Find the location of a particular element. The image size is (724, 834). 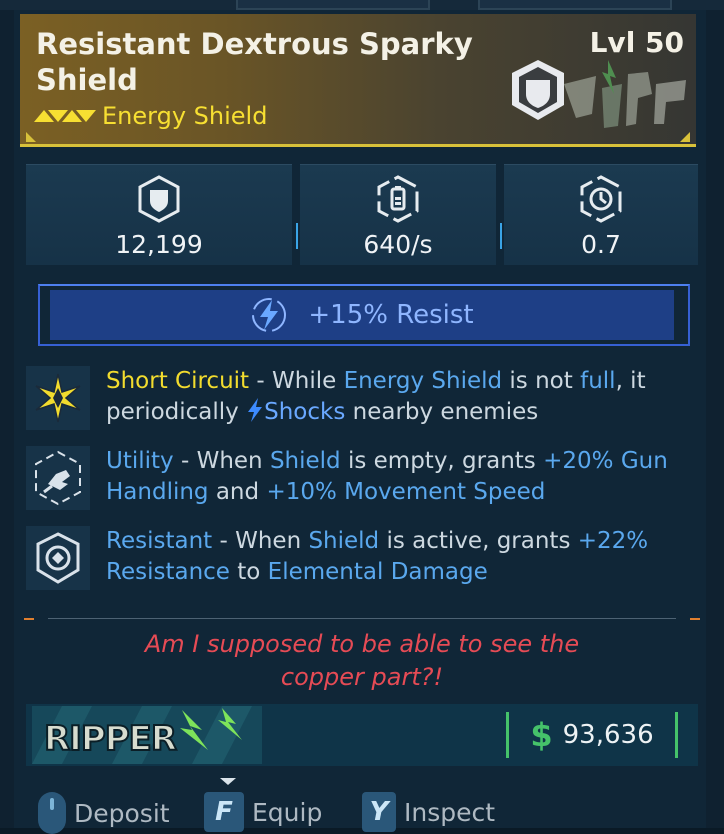

action-bar: Deposit F Equip Y Inspect is located at coordinates (362, 806).